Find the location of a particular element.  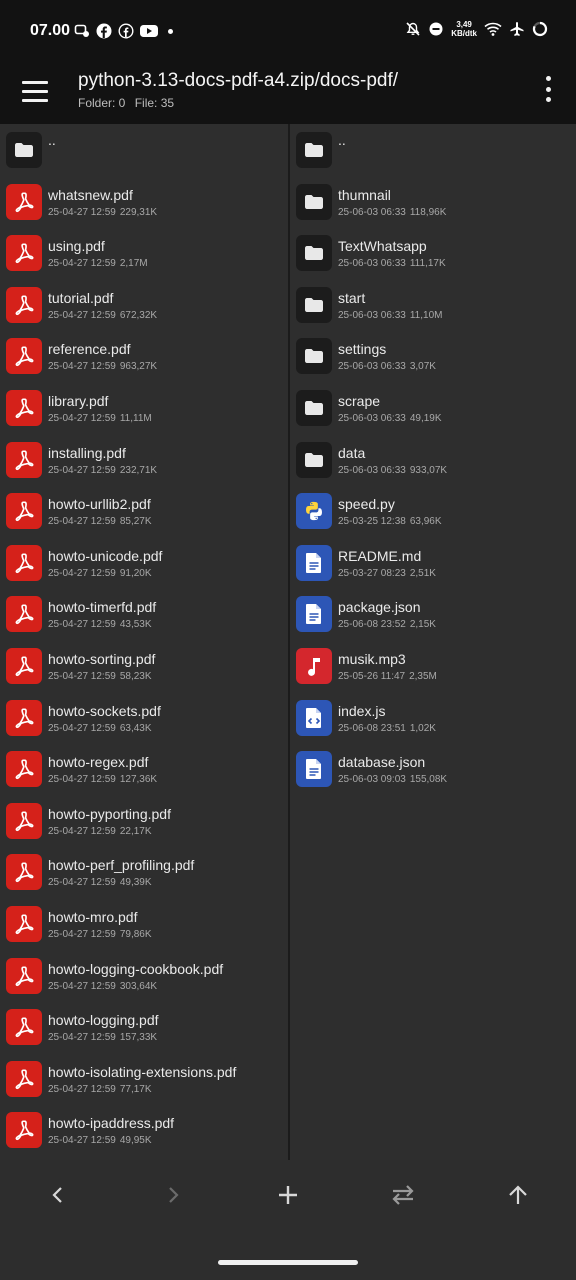

swap-icon is located at coordinates (403, 1195).